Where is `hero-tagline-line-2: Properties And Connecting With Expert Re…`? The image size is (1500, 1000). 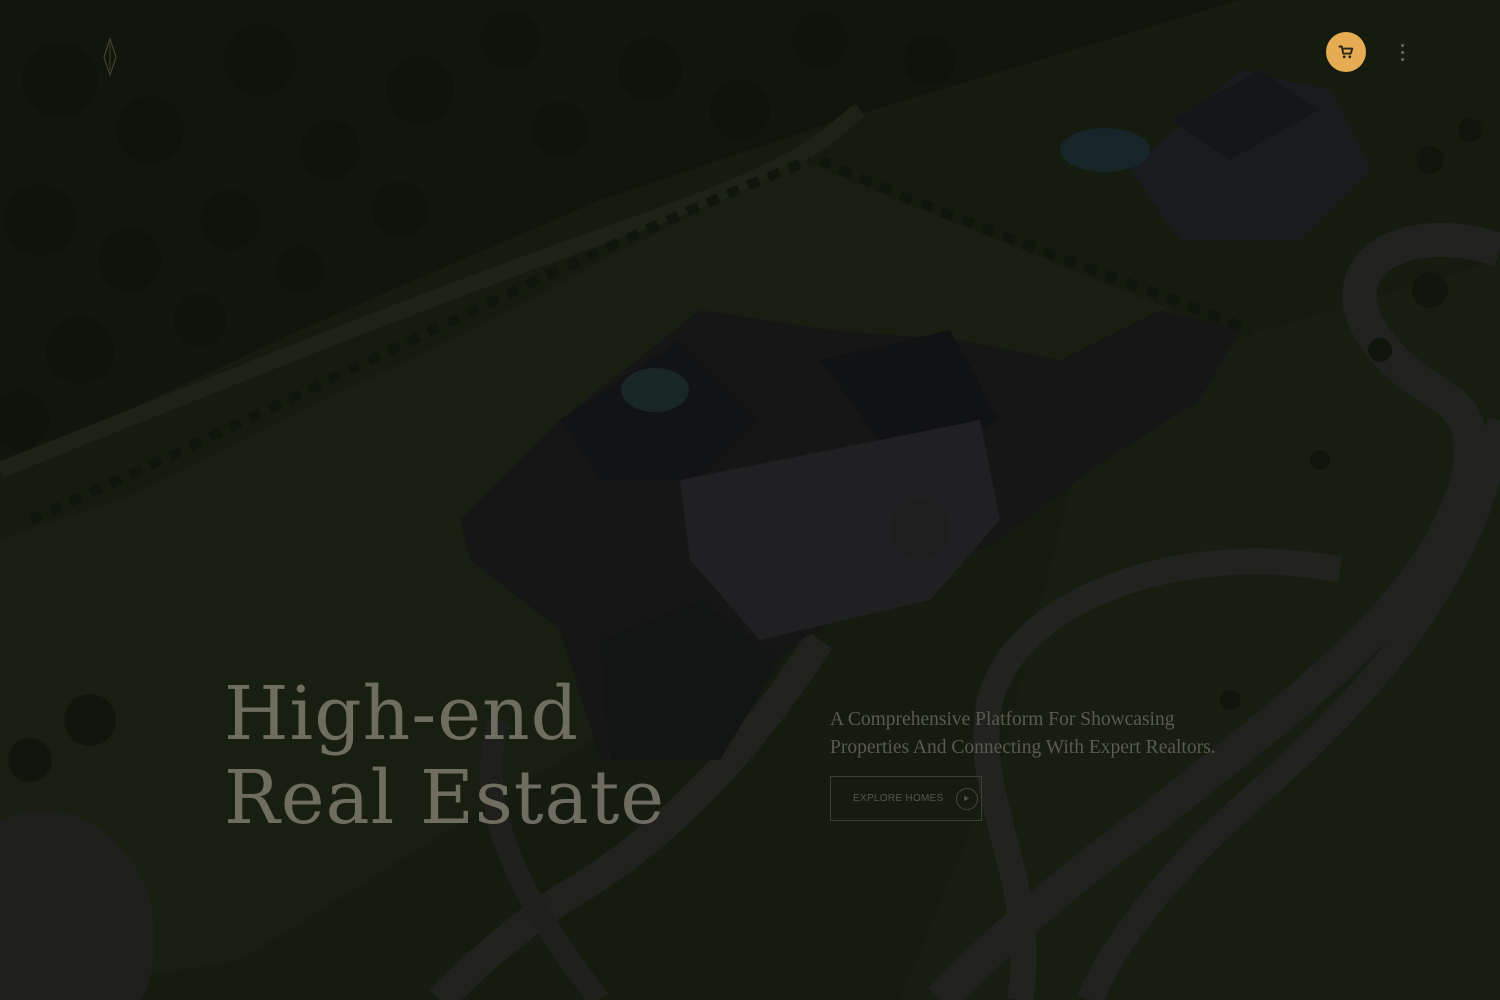 hero-tagline-line-2: Properties And Connecting With Expert Re… is located at coordinates (1023, 747).